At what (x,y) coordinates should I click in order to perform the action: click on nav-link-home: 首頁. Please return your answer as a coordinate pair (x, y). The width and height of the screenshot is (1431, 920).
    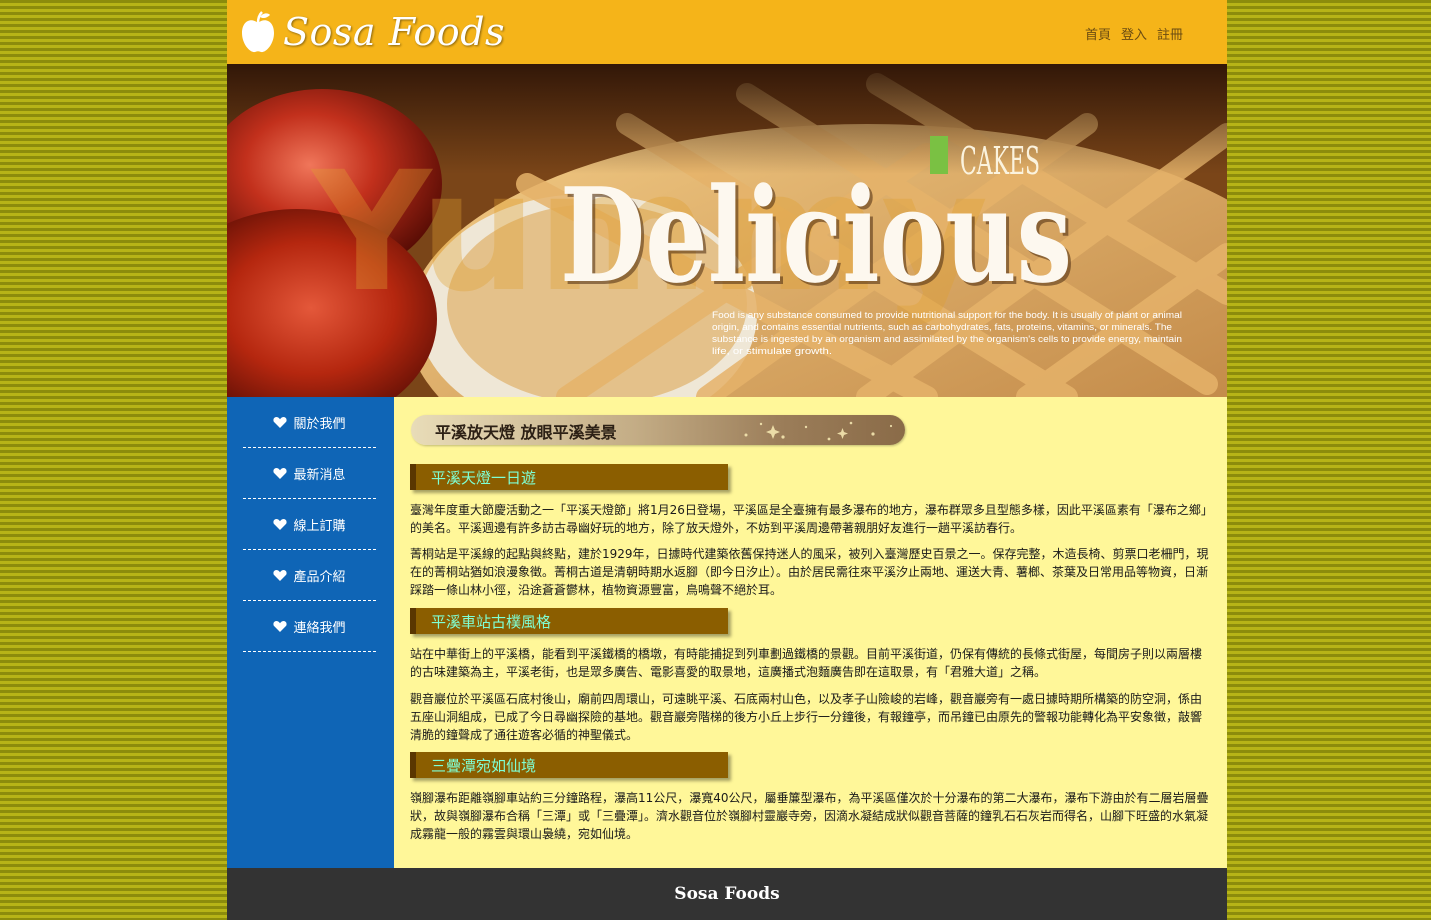
    Looking at the image, I should click on (1098, 33).